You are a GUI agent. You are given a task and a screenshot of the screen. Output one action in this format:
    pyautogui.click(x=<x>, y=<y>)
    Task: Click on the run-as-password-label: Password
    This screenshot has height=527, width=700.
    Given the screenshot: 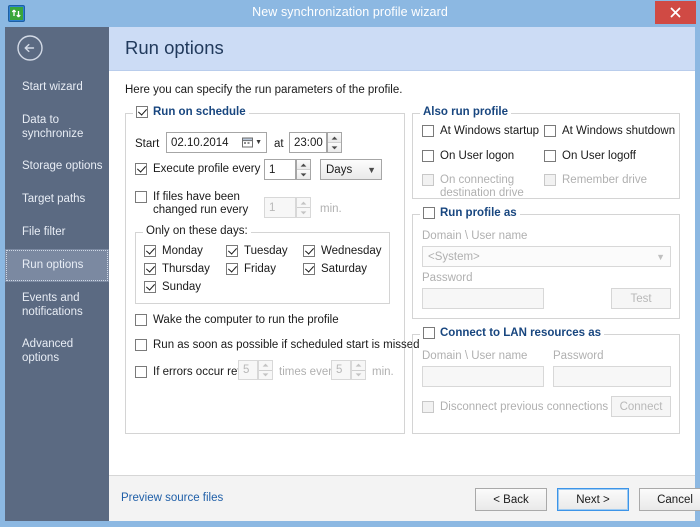 What is the action you would take?
    pyautogui.click(x=447, y=278)
    